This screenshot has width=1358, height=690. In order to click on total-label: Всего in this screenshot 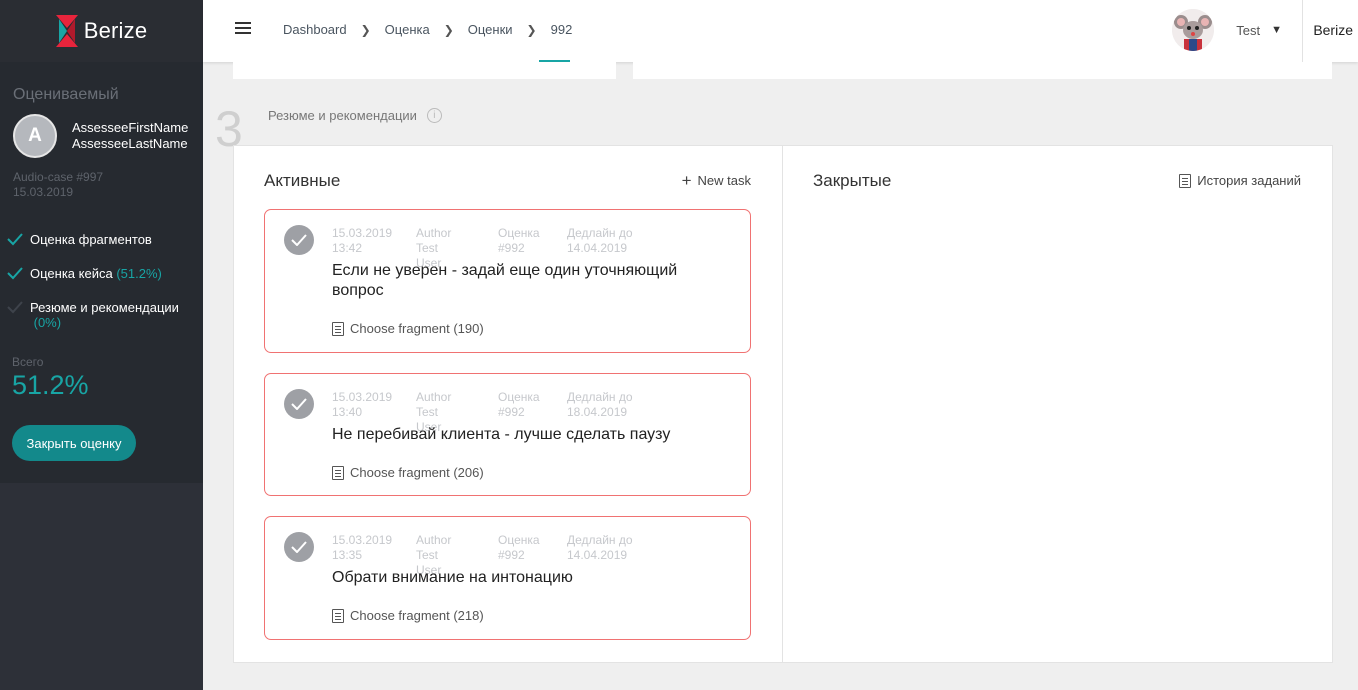, I will do `click(28, 362)`.